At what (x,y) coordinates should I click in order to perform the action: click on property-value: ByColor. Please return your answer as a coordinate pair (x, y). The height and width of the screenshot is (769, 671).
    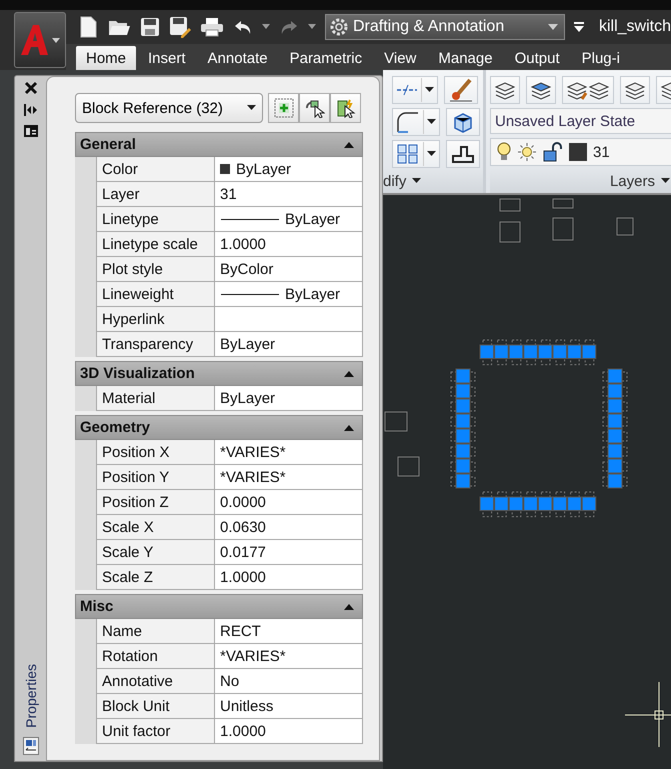
    Looking at the image, I should click on (289, 269).